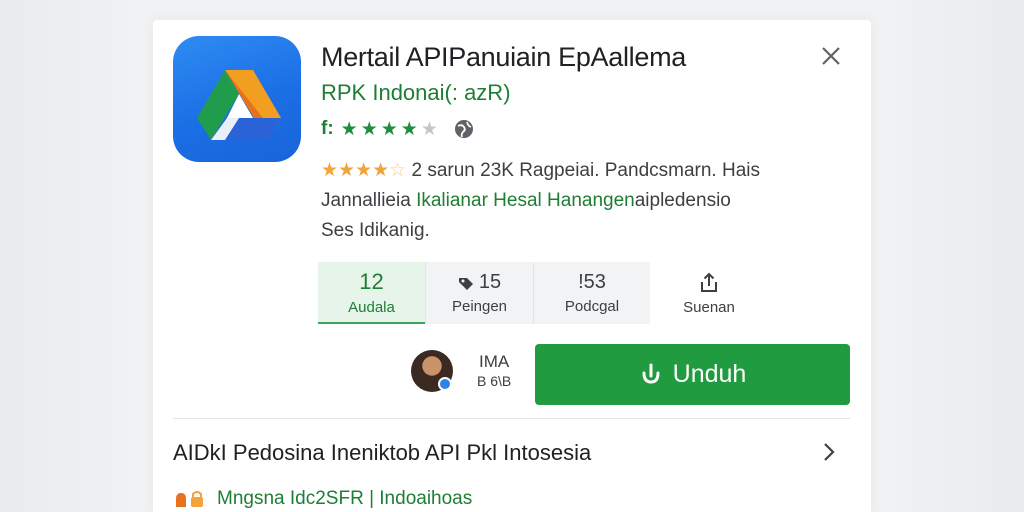 This screenshot has height=512, width=1024. I want to click on star-empty-icon: ★, so click(429, 129).